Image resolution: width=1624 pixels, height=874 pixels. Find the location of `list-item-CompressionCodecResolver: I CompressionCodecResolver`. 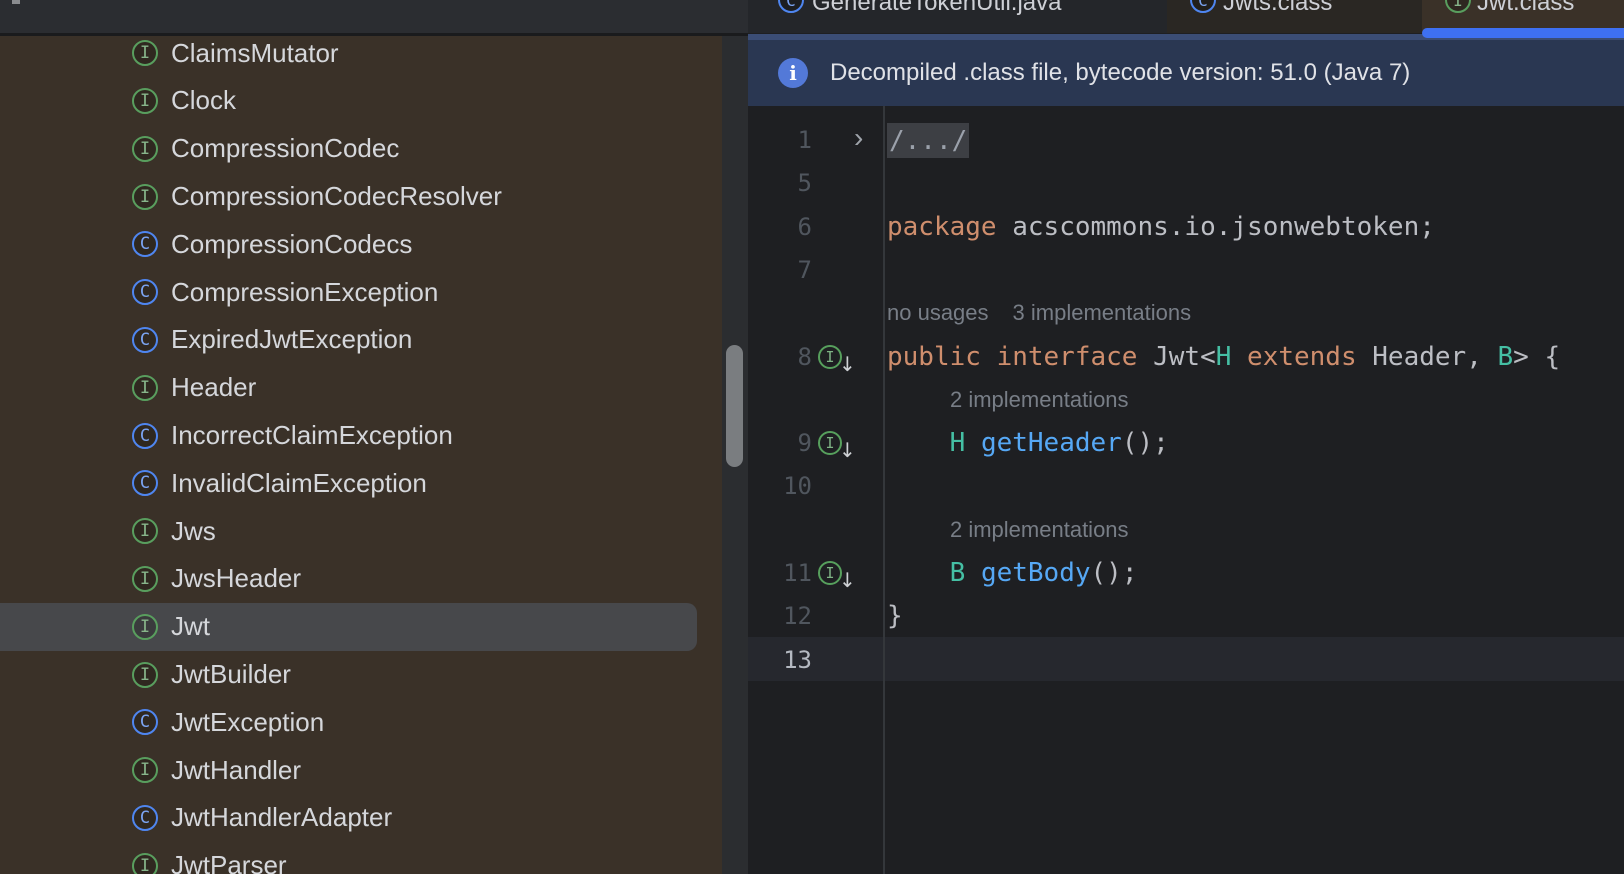

list-item-CompressionCodecResolver: I CompressionCodecResolver is located at coordinates (361, 197).